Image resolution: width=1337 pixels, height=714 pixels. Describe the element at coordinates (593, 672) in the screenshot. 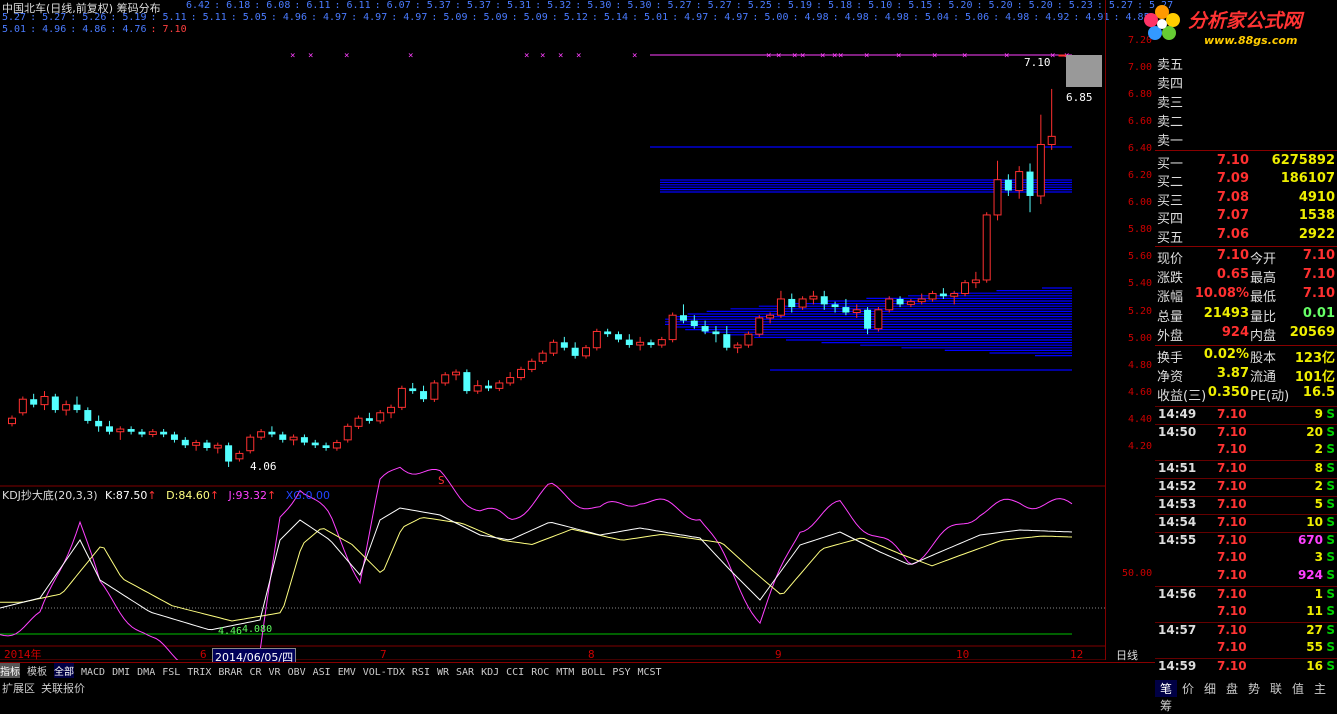

I see `indicator-boll: BOLL` at that location.